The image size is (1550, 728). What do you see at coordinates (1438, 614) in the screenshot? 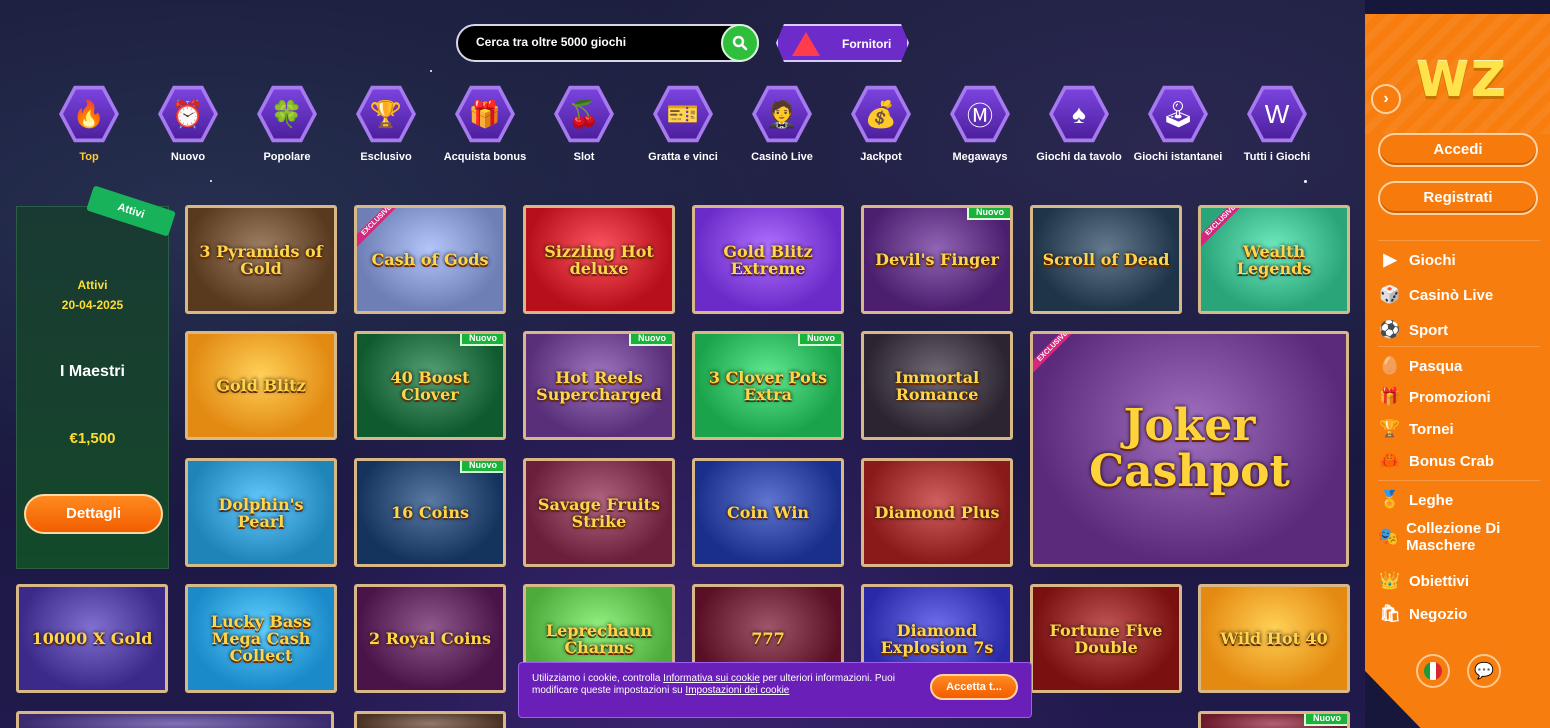
I see `sidebar-item-label: Negozio` at bounding box center [1438, 614].